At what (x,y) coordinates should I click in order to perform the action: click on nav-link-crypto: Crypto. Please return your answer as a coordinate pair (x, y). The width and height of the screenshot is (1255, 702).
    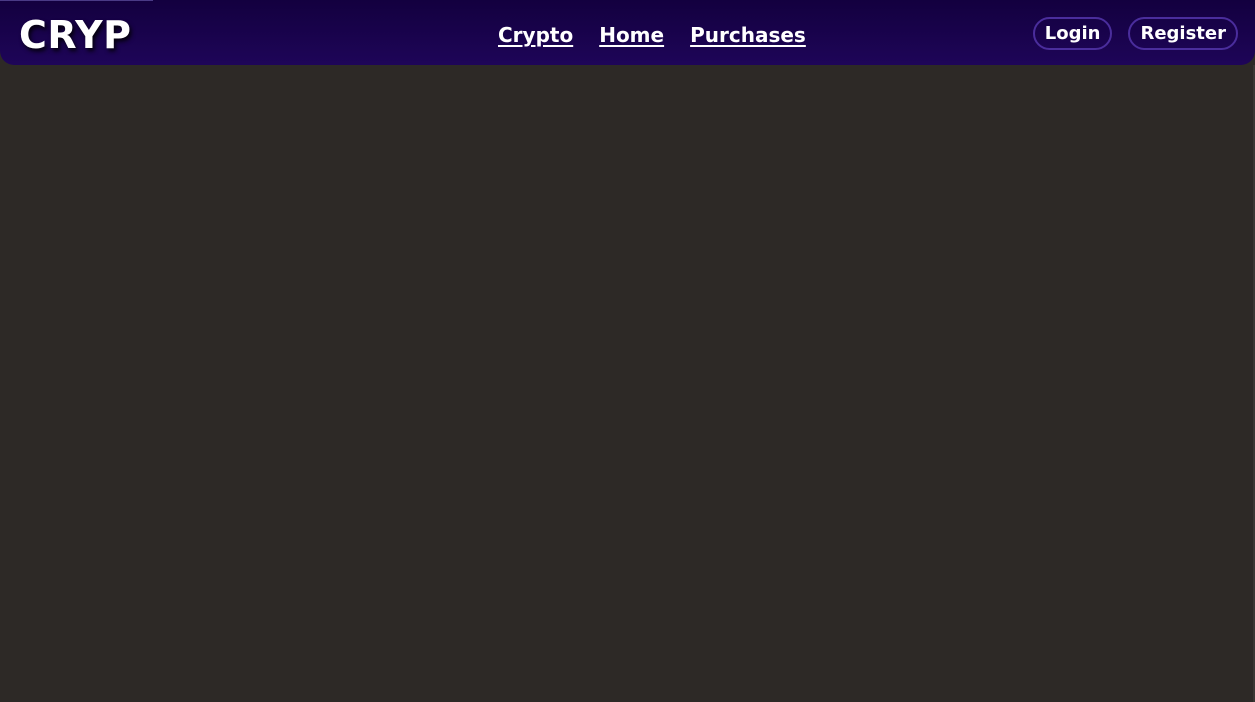
    Looking at the image, I should click on (535, 35).